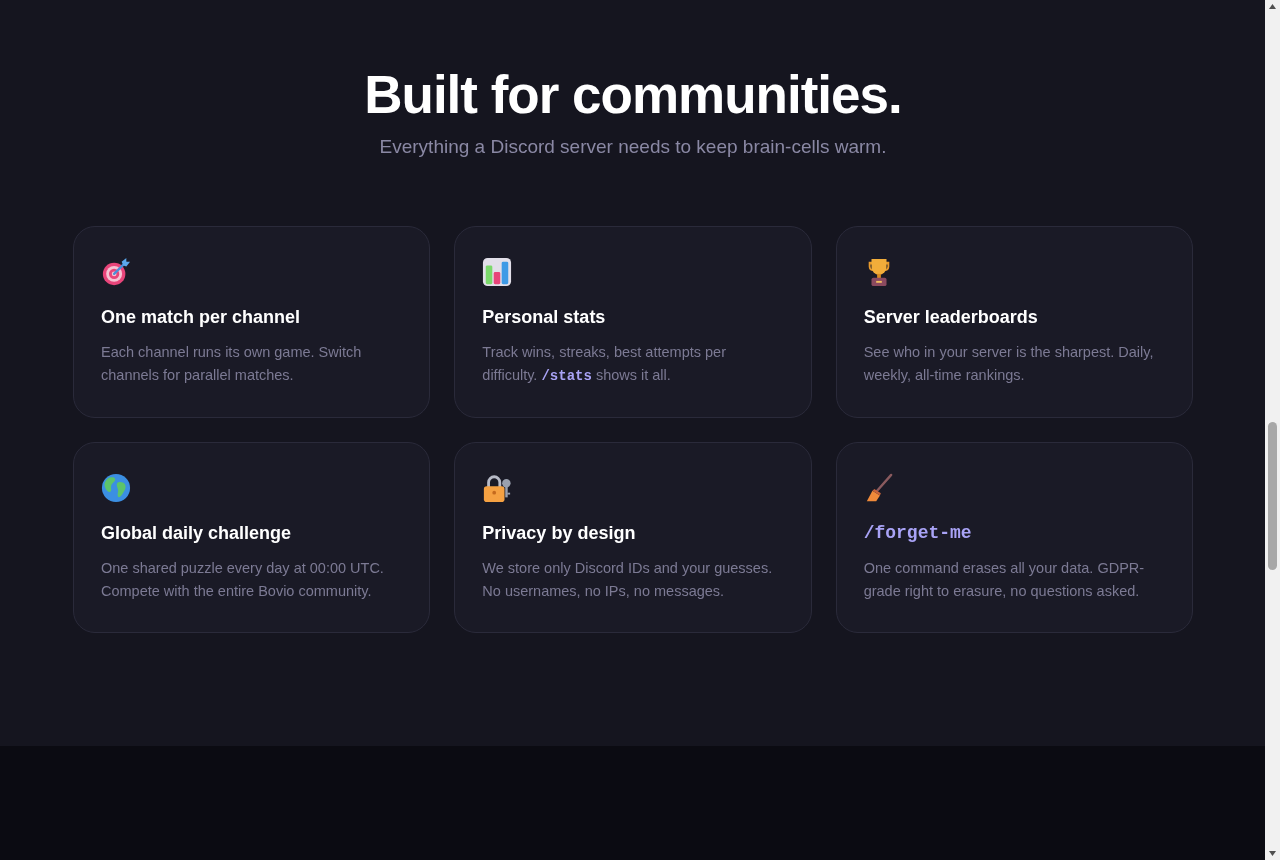  I want to click on feature-title: Personal stats, so click(544, 317).